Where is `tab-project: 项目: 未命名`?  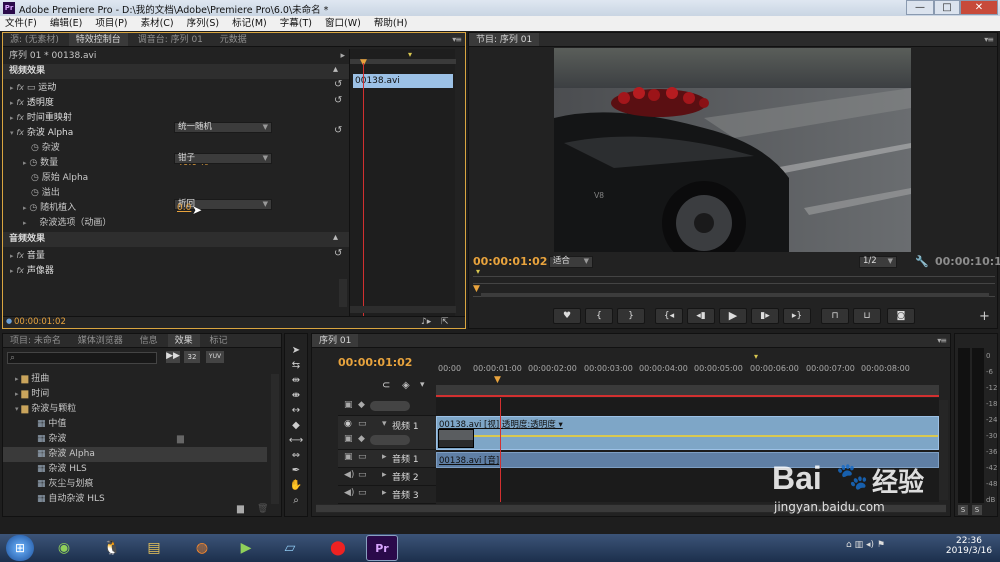 tab-project: 项目: 未命名 is located at coordinates (35, 340).